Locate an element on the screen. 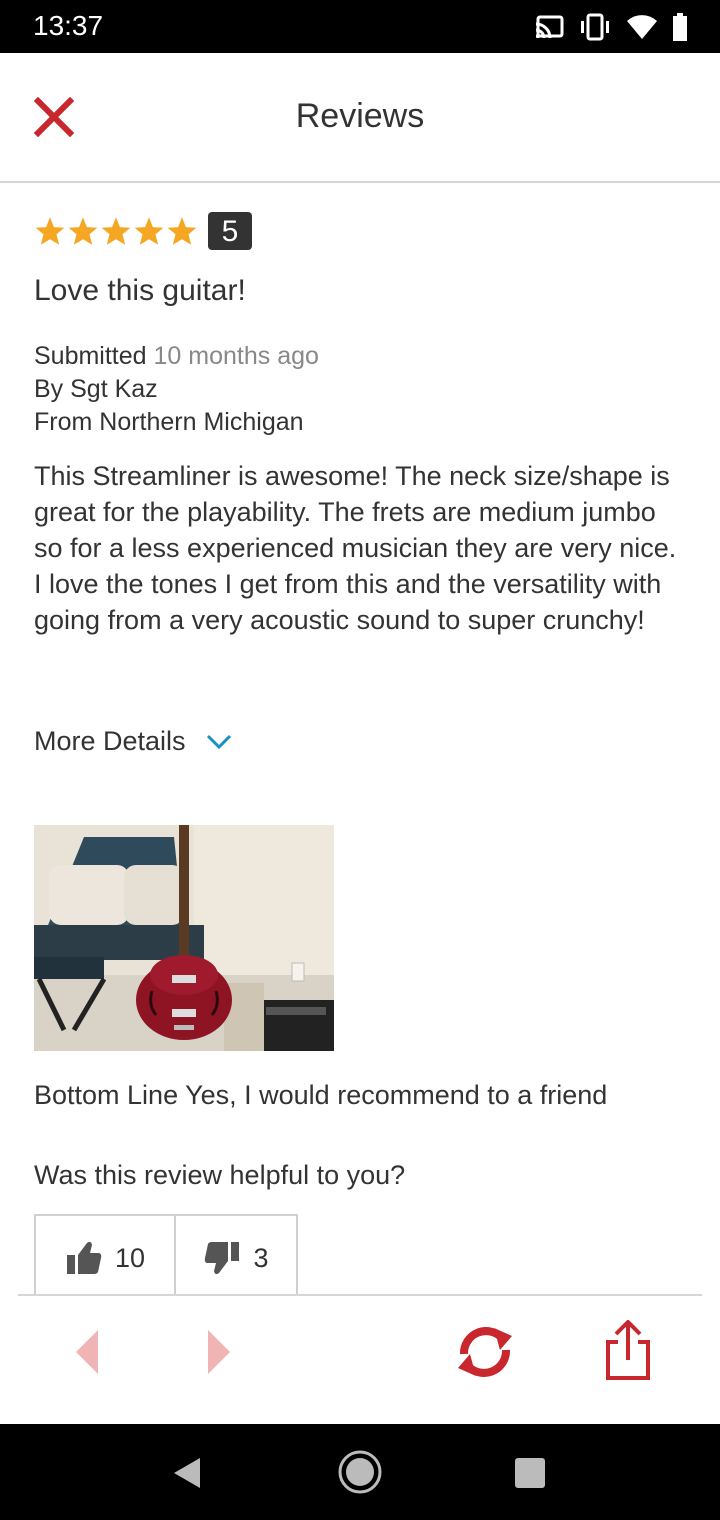 The image size is (720, 1520). helpful-no-button: 3 is located at coordinates (236, 1258).